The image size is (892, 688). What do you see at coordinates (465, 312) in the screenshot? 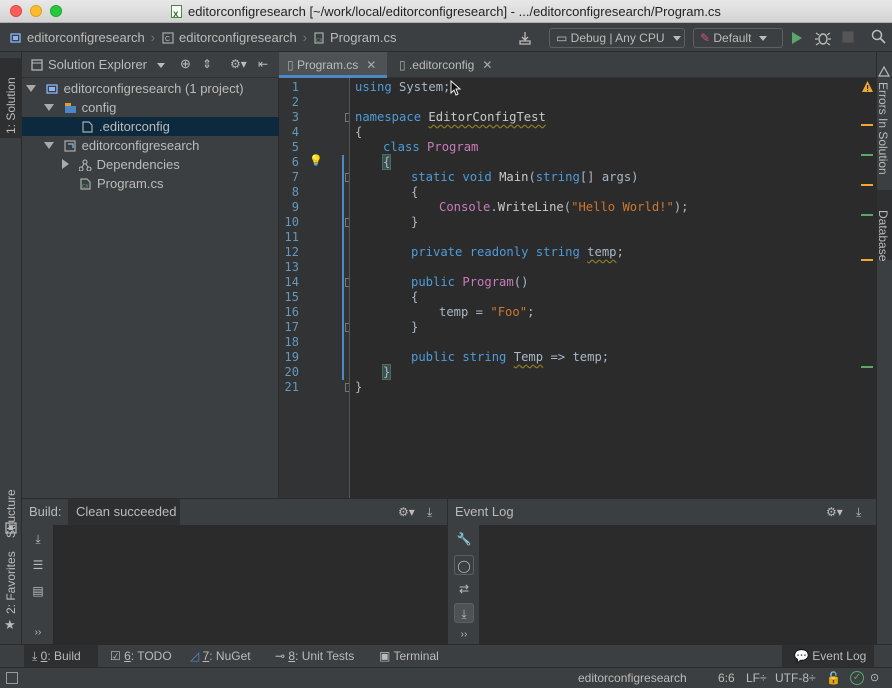
I see `code-text: temp =` at bounding box center [465, 312].